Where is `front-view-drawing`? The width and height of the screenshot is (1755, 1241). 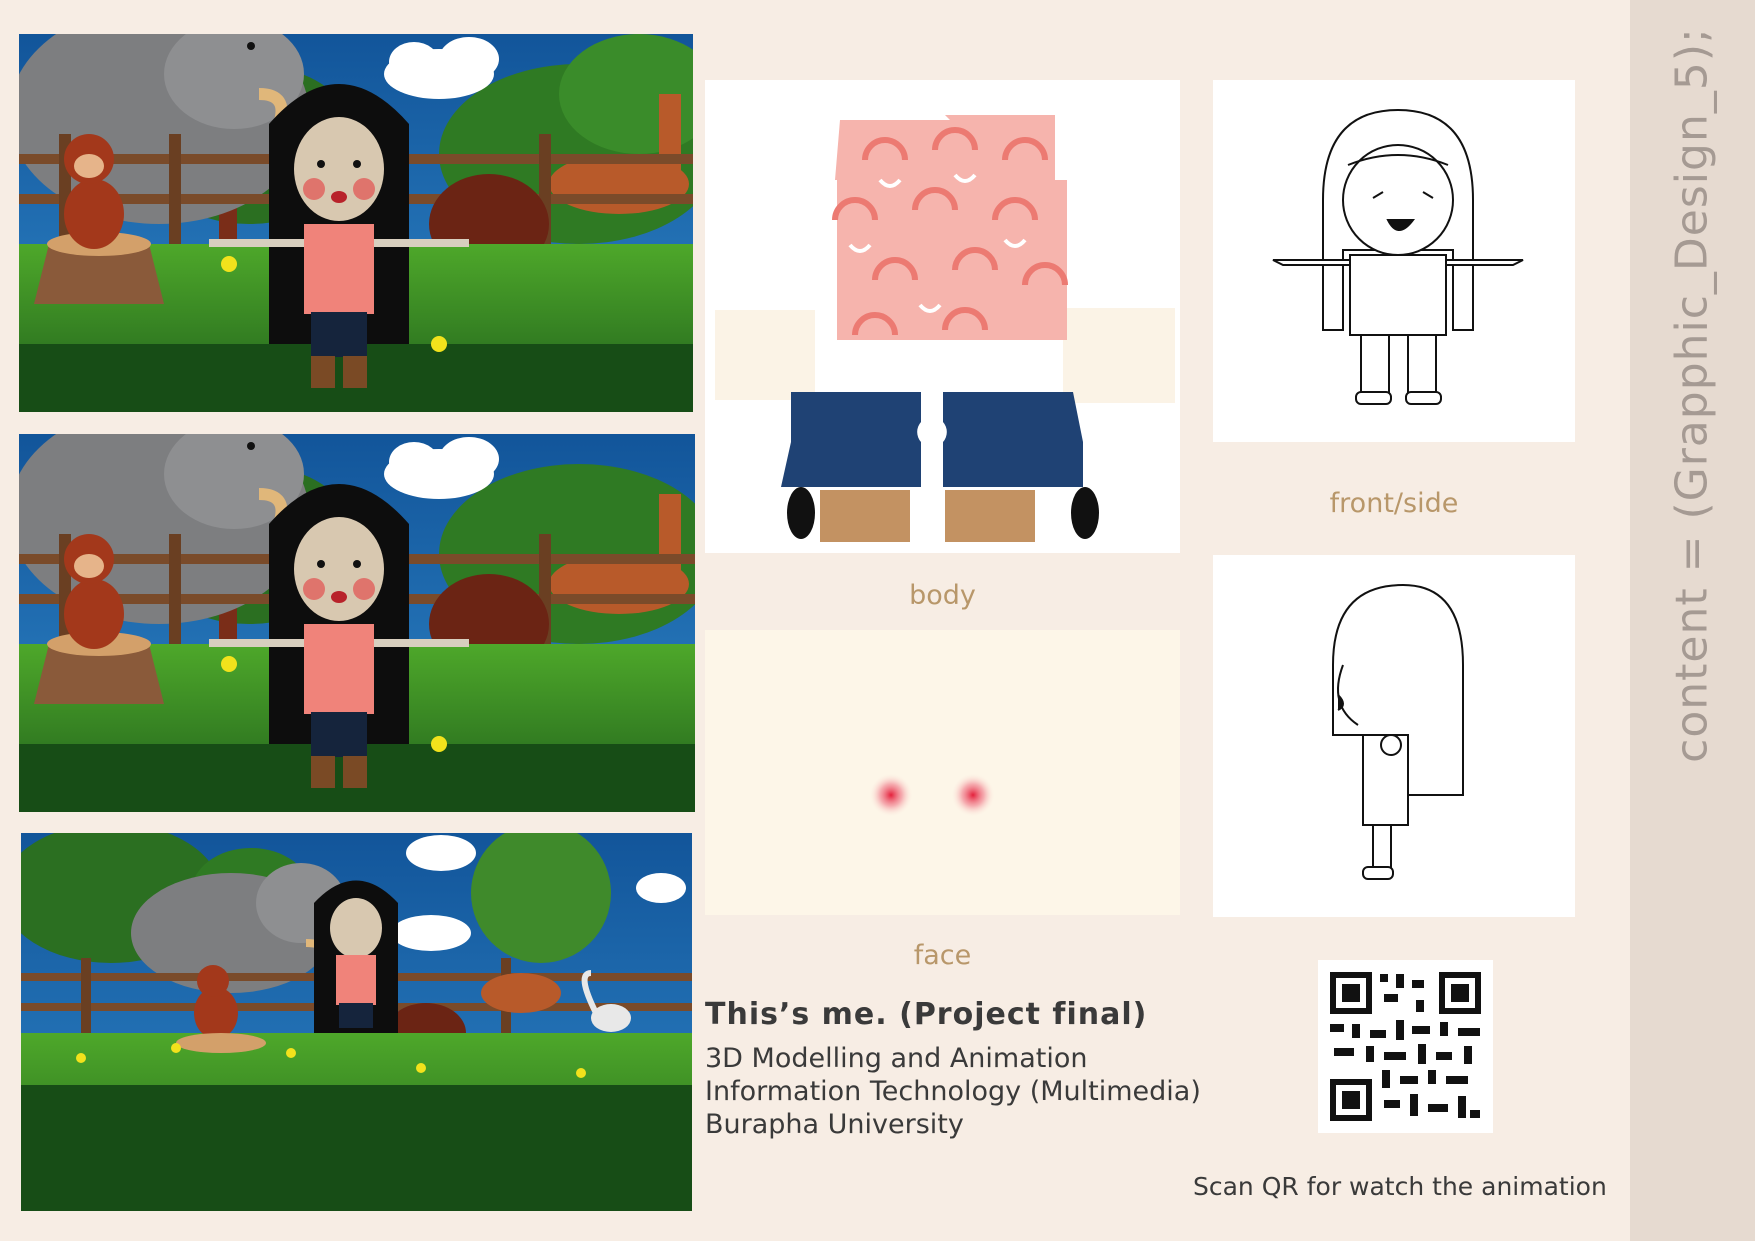 front-view-drawing is located at coordinates (1398, 256).